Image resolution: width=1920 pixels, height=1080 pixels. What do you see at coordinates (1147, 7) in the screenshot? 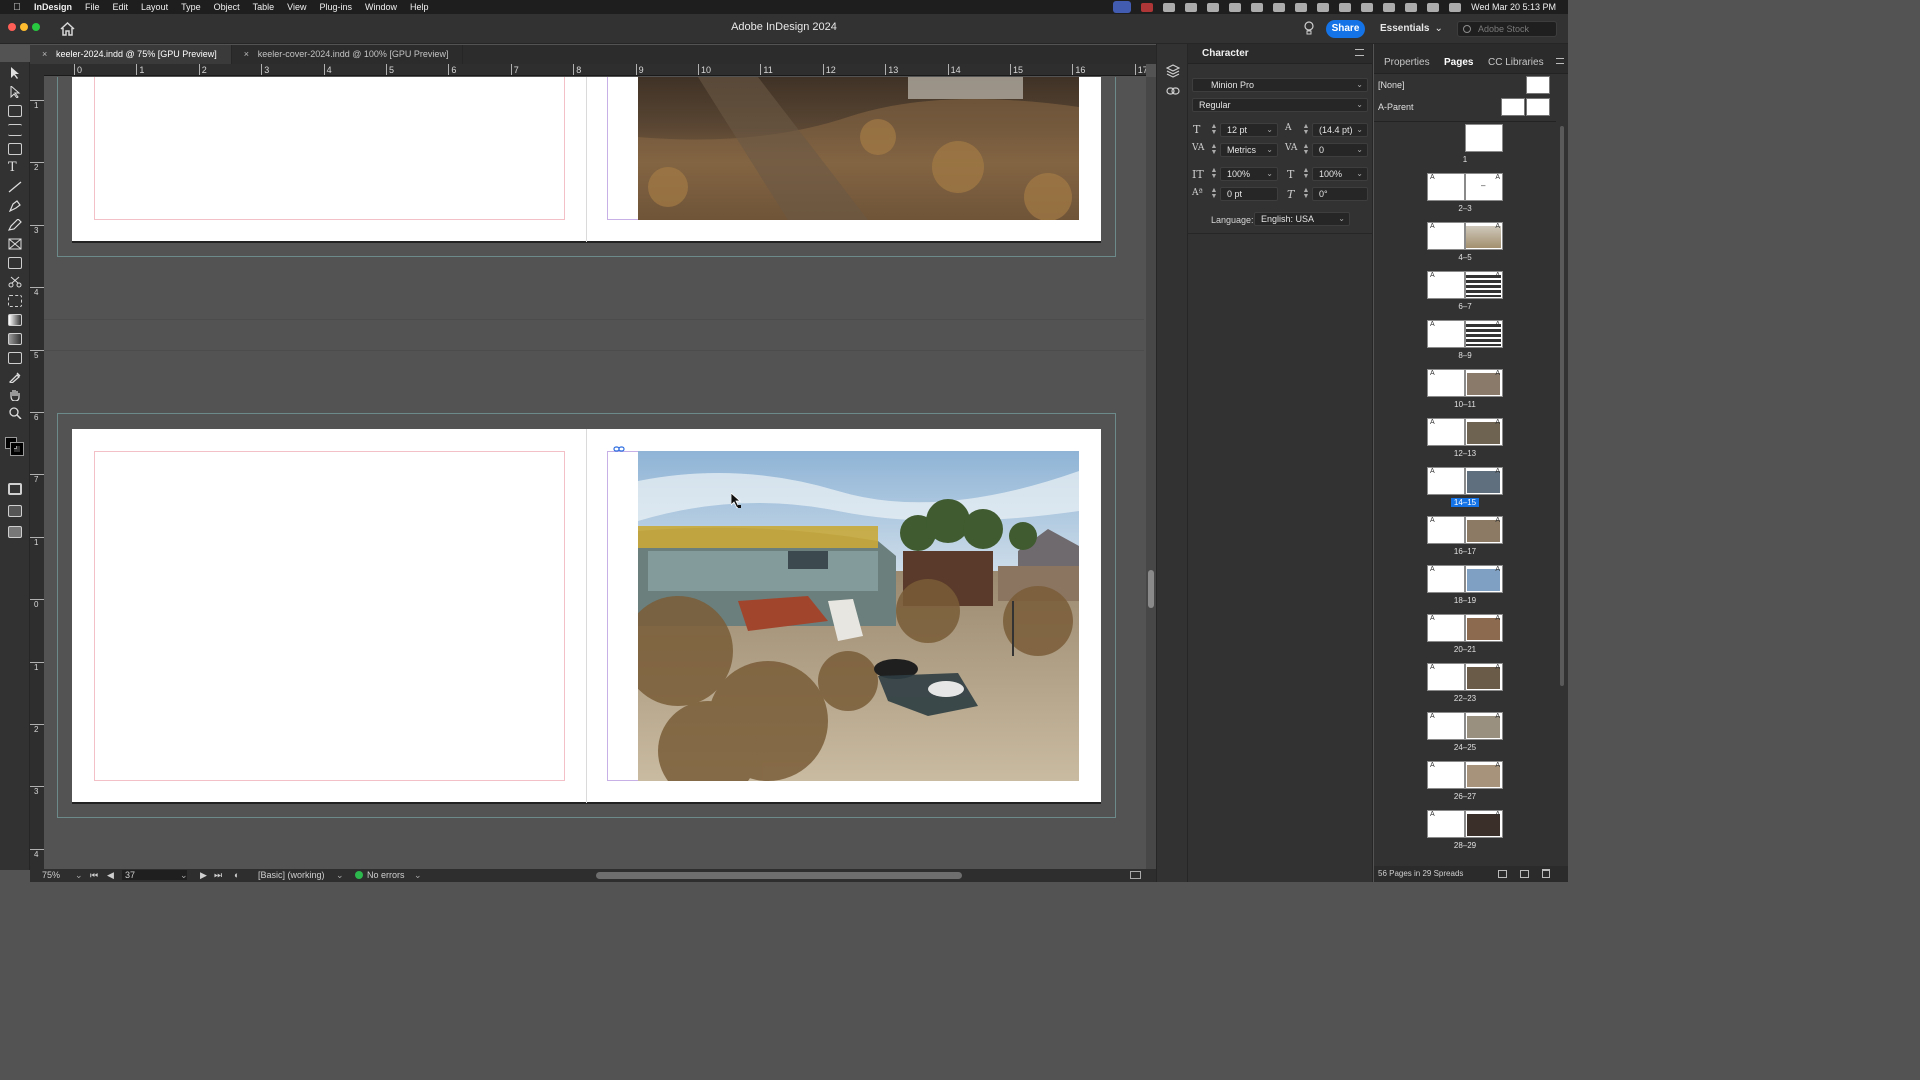
I see `record-icon` at bounding box center [1147, 7].